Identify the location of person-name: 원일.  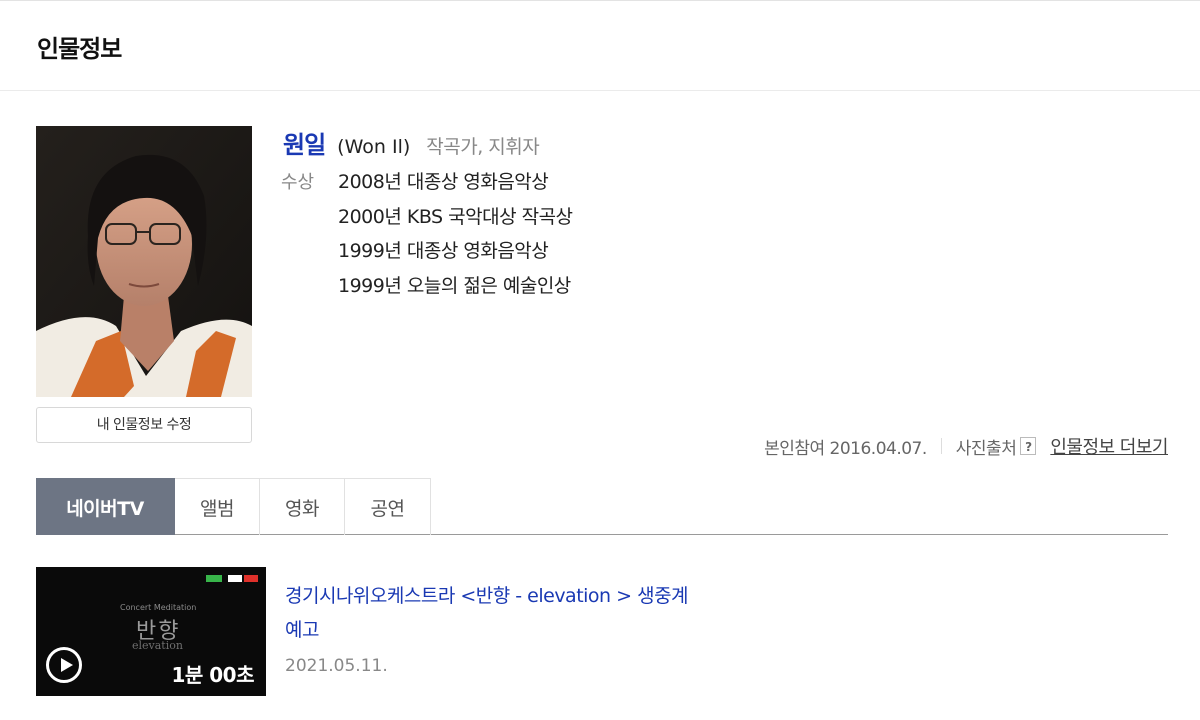
(304, 142).